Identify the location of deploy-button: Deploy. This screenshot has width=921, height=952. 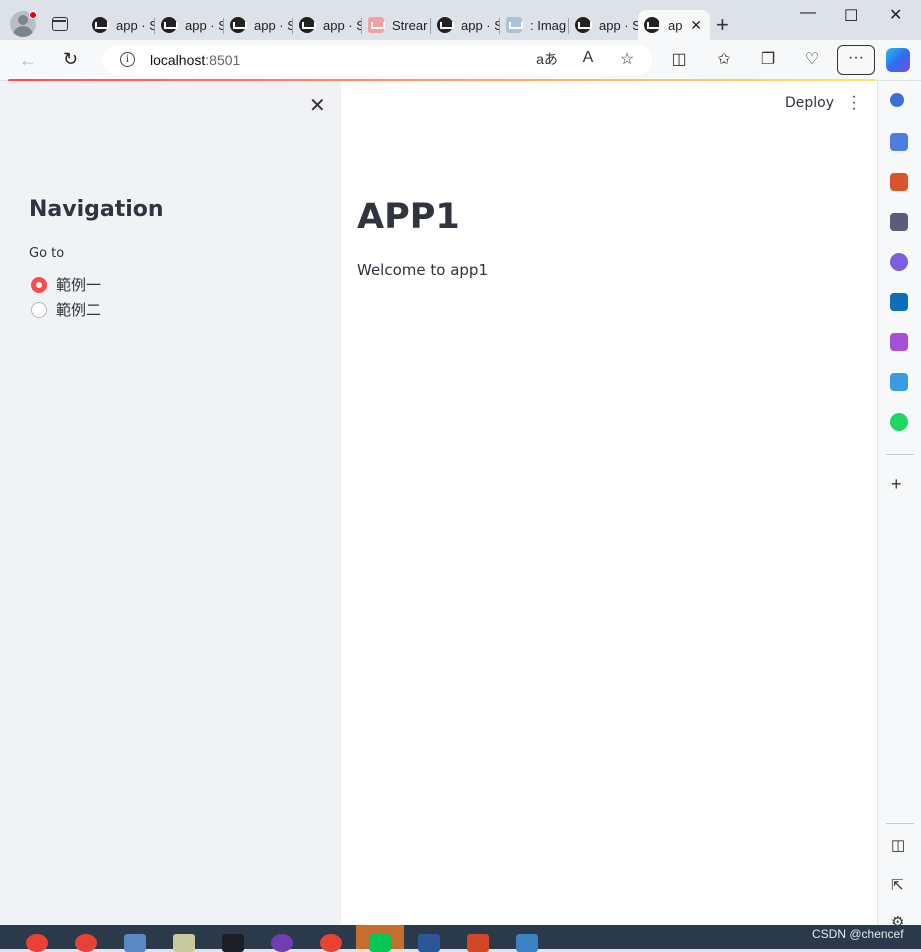
(809, 103).